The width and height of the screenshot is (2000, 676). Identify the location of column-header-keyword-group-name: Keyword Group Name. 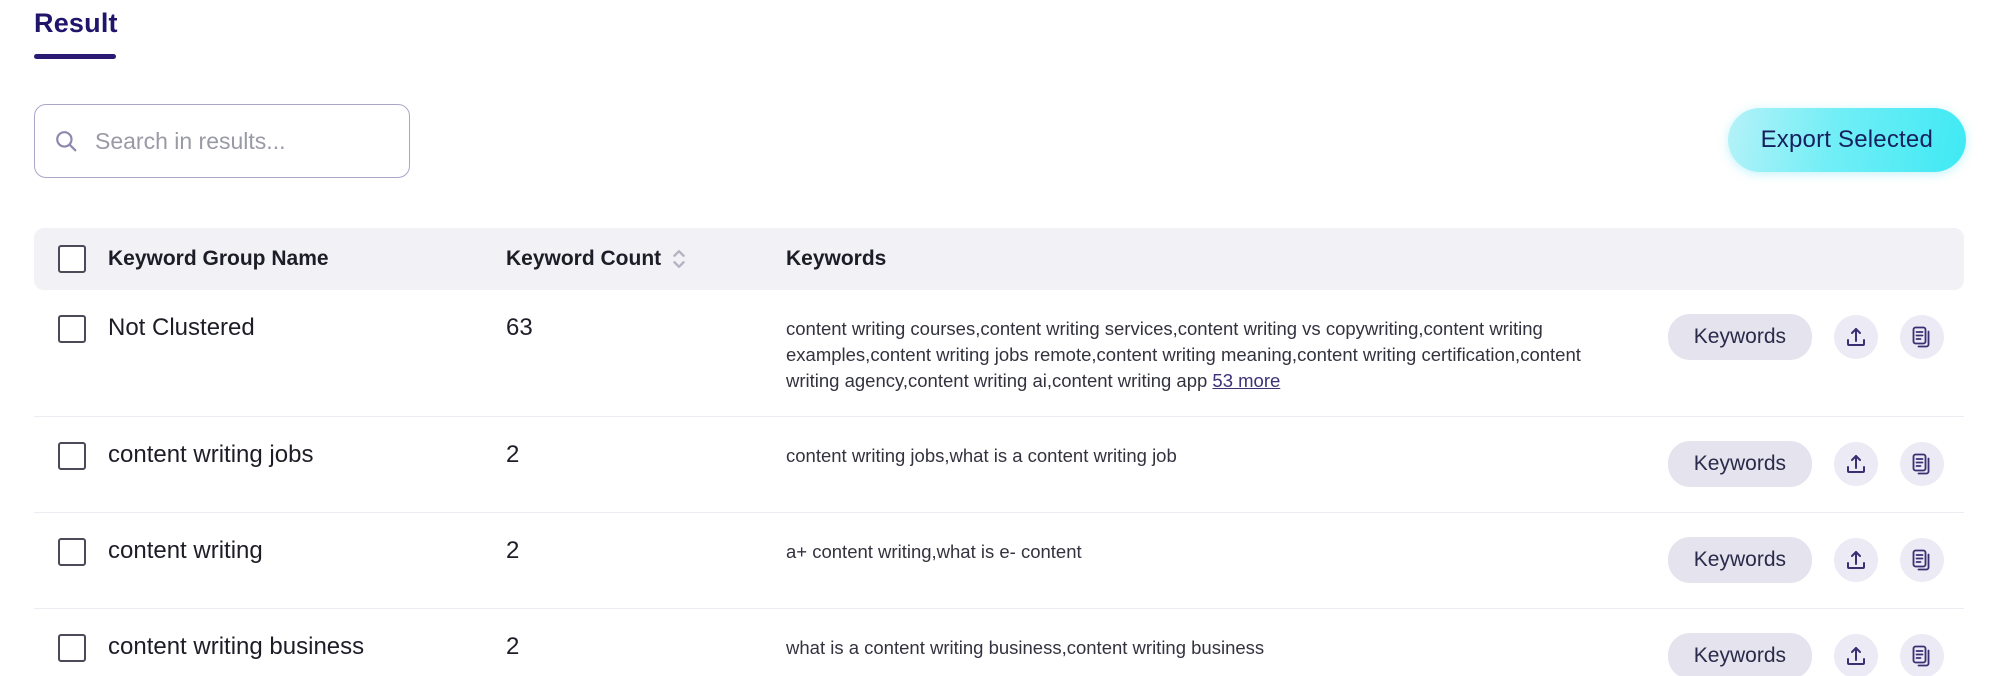
(300, 259).